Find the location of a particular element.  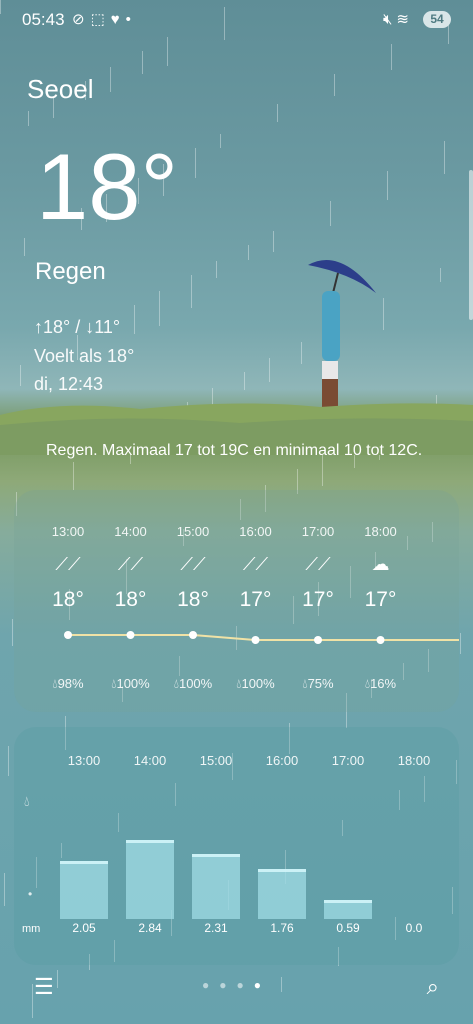

precip-value: 0.0 is located at coordinates (414, 928).